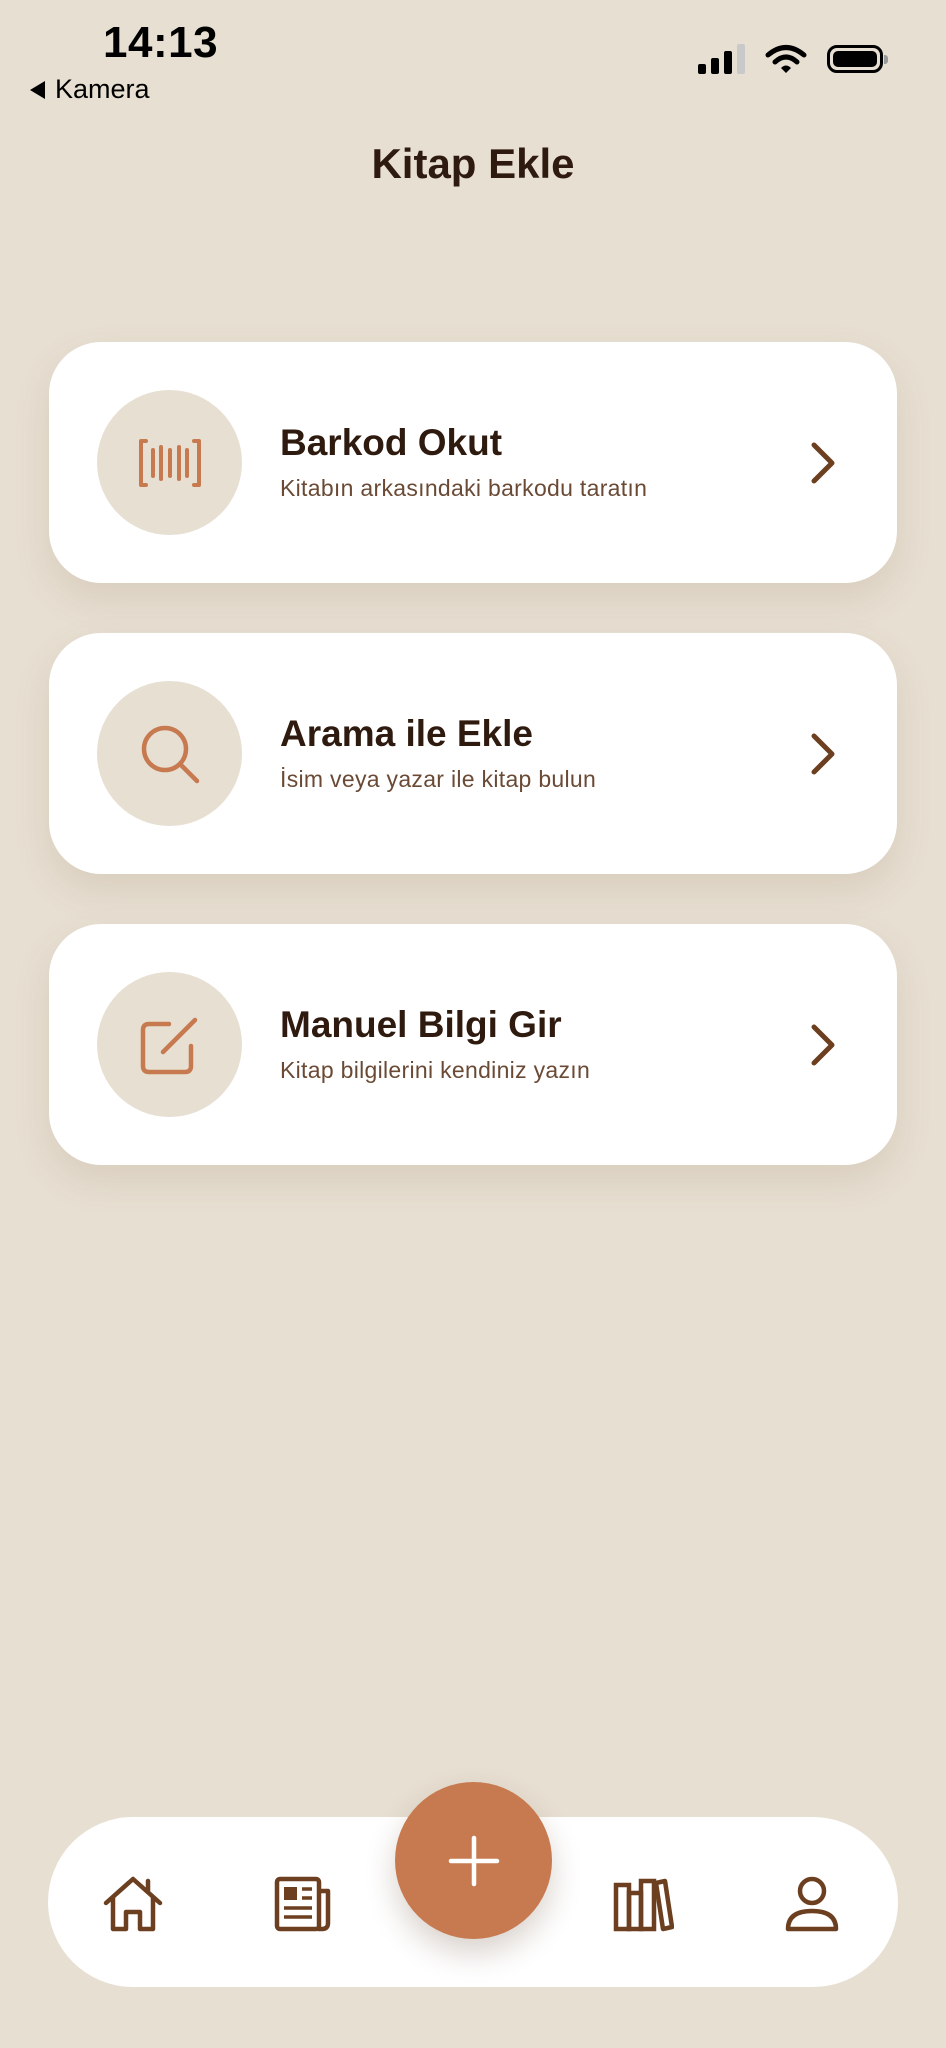  I want to click on barcode-card-title: Barkod Okut, so click(391, 442).